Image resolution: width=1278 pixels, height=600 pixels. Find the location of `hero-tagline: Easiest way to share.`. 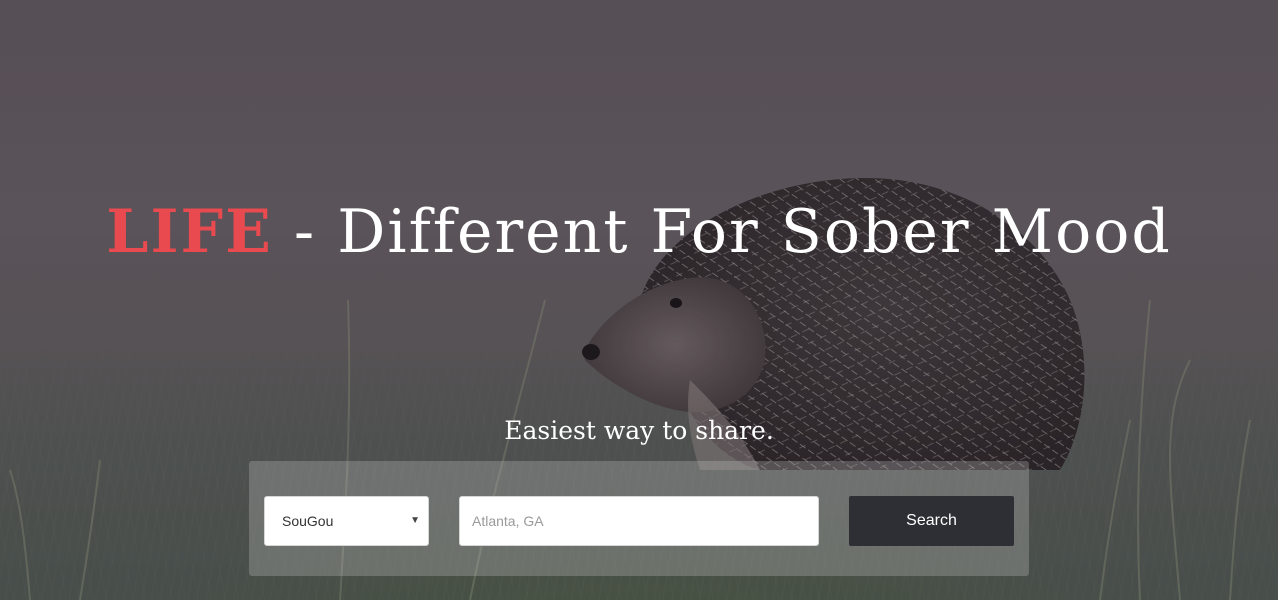

hero-tagline: Easiest way to share. is located at coordinates (639, 430).